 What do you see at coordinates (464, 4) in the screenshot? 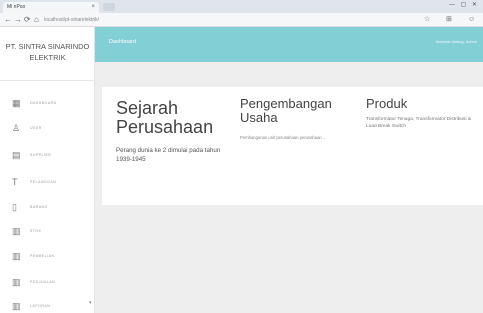
I see `window-controls: — ▢ ✕` at bounding box center [464, 4].